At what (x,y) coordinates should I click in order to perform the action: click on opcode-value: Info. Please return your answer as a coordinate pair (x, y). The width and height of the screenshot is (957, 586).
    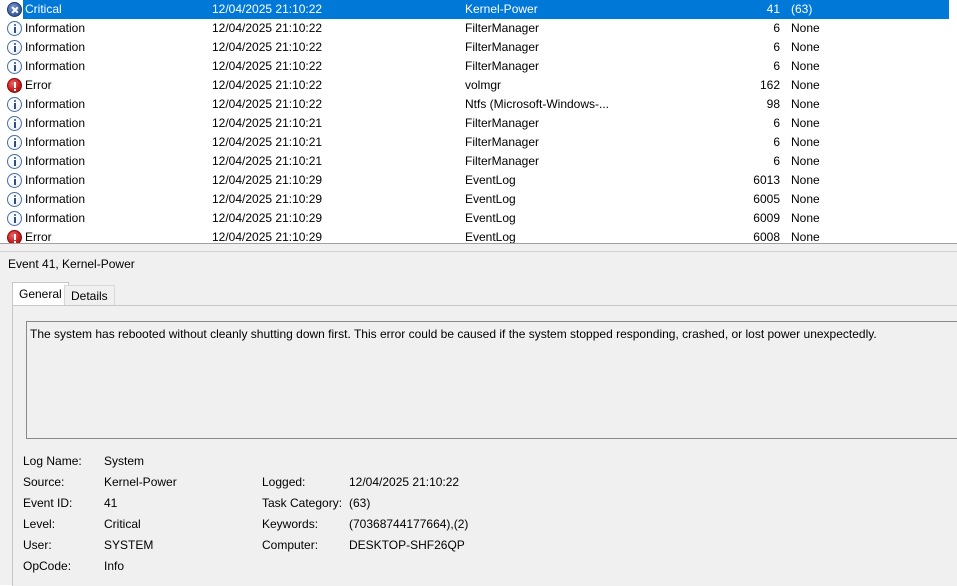
    Looking at the image, I should click on (114, 566).